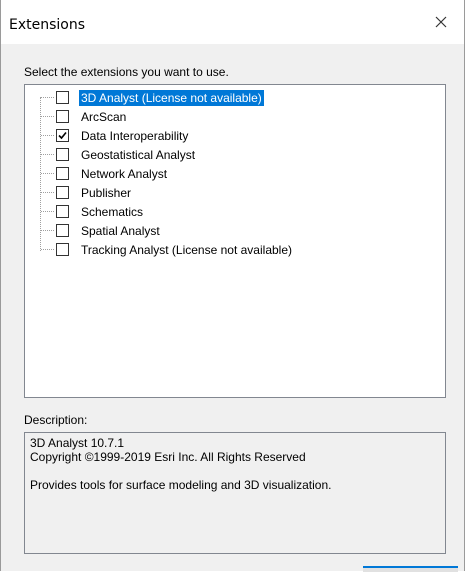 This screenshot has width=465, height=572. Describe the element at coordinates (241, 154) in the screenshot. I see `extension-item-geostatistical-analyst: Geostatistical Analyst` at that location.